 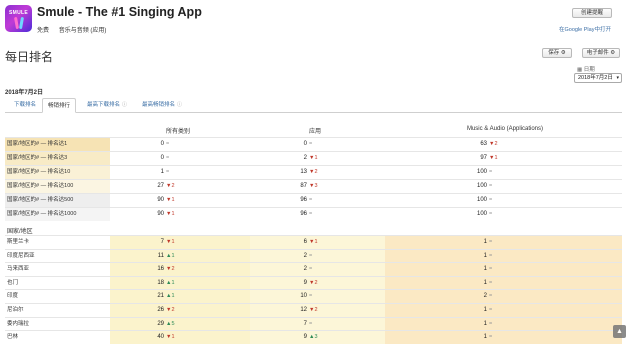 I want to click on row-label: 斯里兰卡, so click(x=57, y=242).